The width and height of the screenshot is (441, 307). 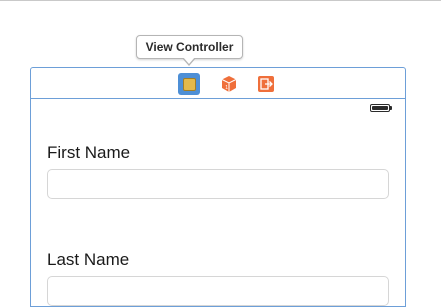 What do you see at coordinates (220, 0) in the screenshot?
I see `top-divider` at bounding box center [220, 0].